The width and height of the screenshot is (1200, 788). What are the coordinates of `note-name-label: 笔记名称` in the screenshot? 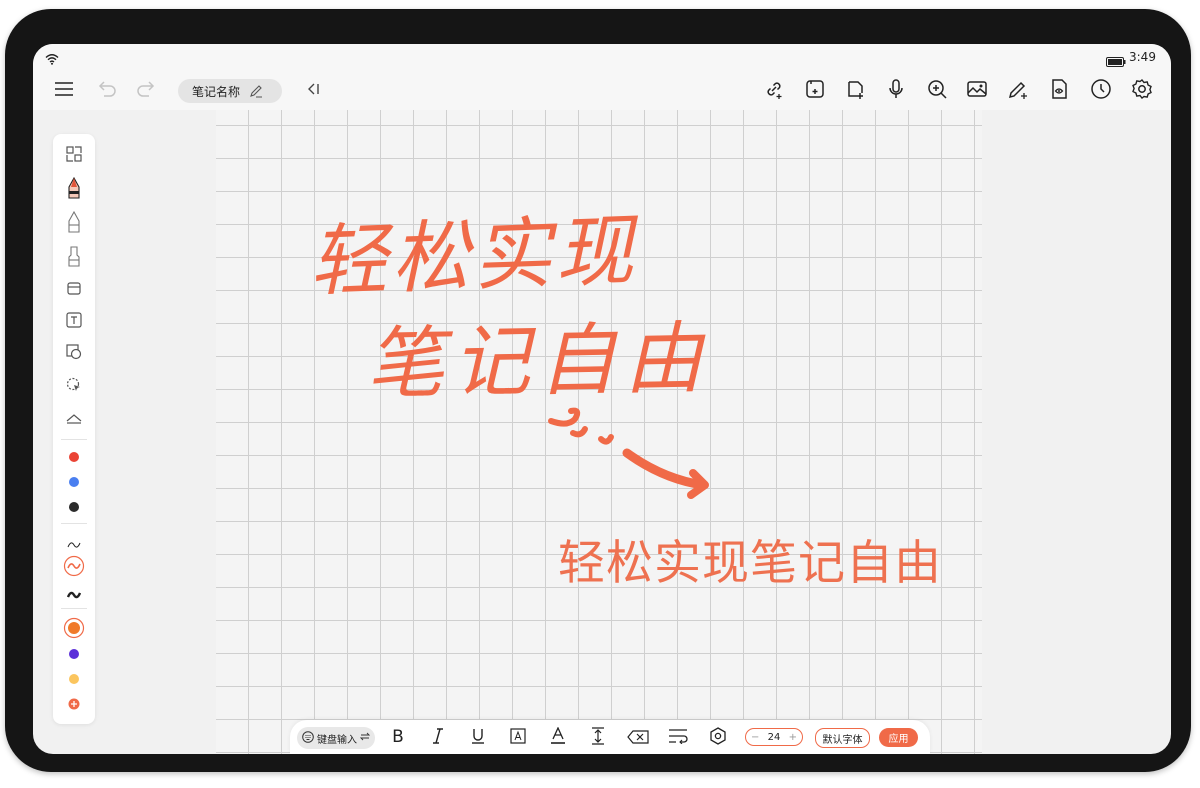 It's located at (216, 91).